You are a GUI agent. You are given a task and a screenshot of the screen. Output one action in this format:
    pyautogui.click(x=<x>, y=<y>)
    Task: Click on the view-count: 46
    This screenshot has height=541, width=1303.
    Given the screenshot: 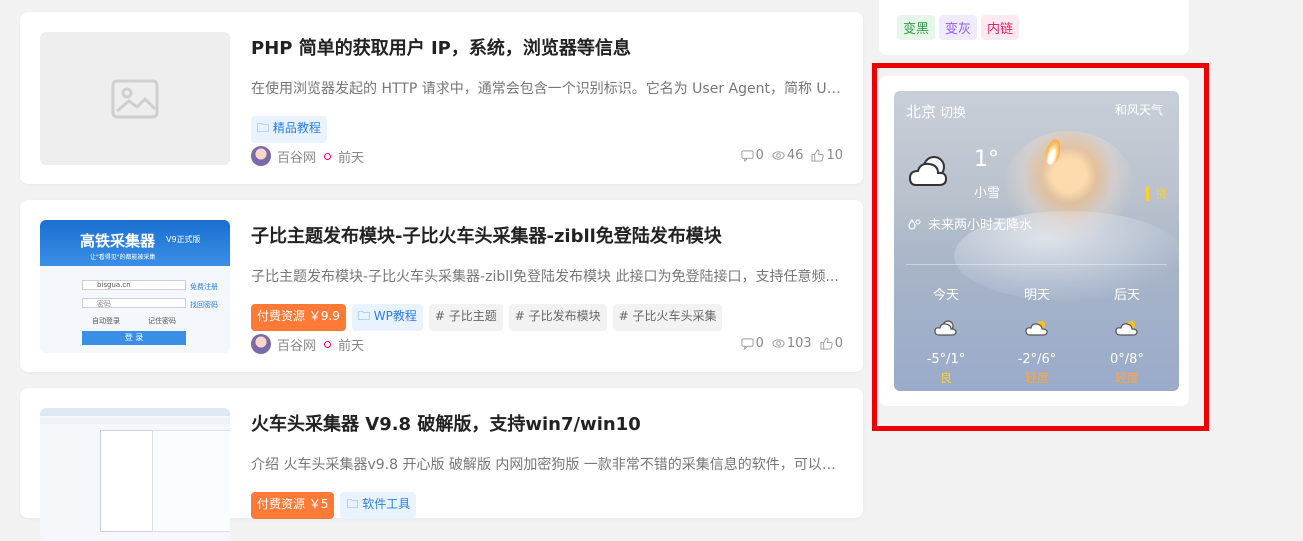 What is the action you would take?
    pyautogui.click(x=795, y=155)
    